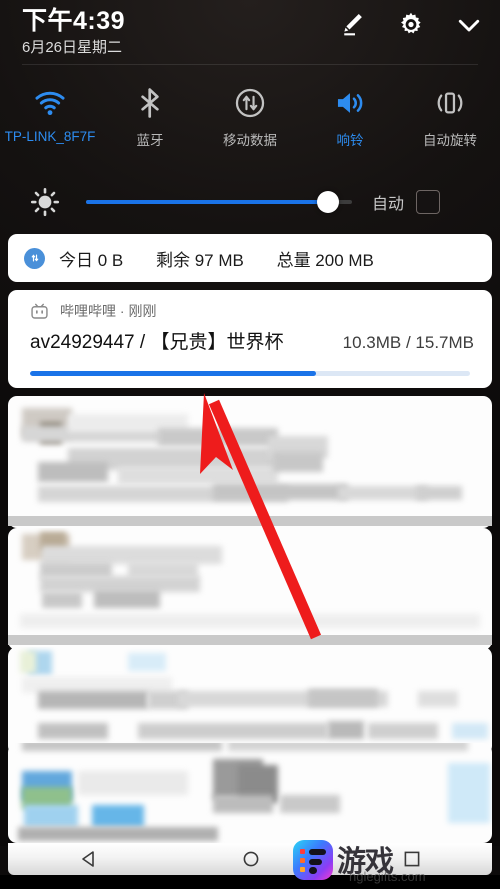  I want to click on back-triangle-icon, so click(89, 859).